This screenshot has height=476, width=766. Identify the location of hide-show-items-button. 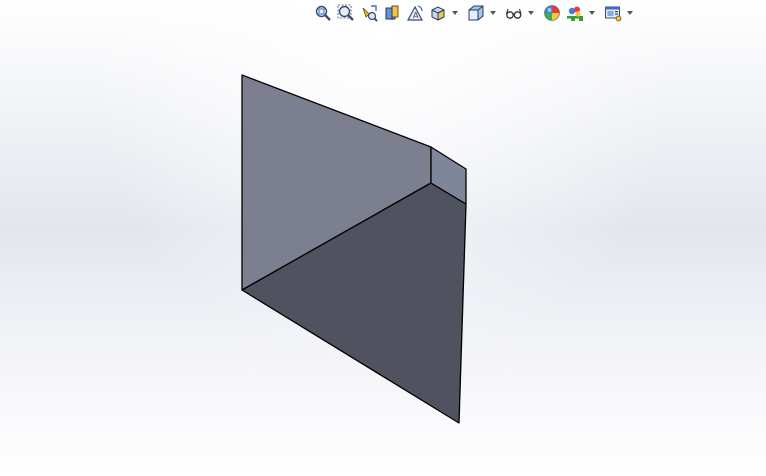
(514, 13).